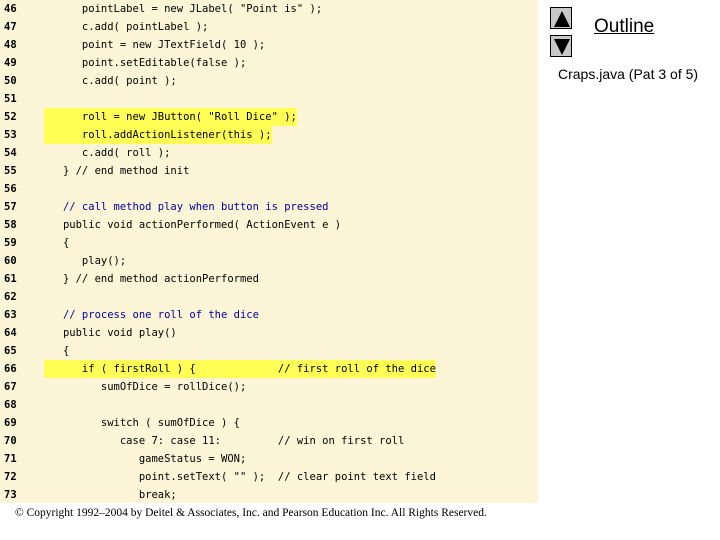  What do you see at coordinates (269, 351) in the screenshot?
I see `code-line: 65 {` at bounding box center [269, 351].